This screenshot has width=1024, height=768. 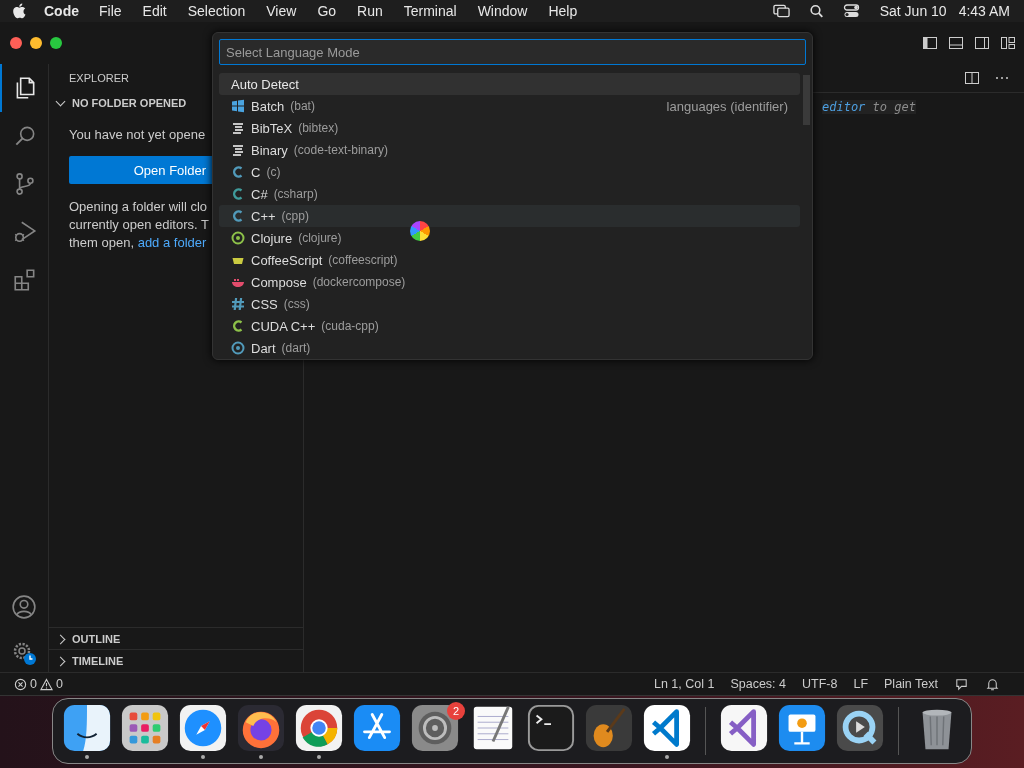 What do you see at coordinates (281, 11) in the screenshot?
I see `menu-item: View` at bounding box center [281, 11].